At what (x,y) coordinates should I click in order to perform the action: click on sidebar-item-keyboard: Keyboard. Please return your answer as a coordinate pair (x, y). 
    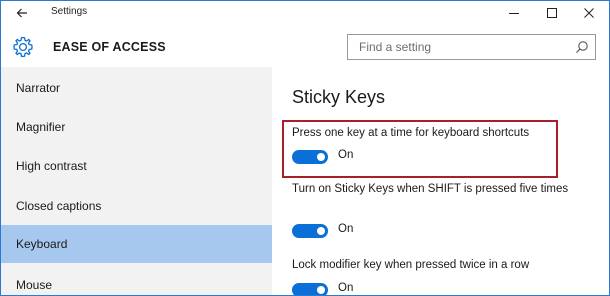
    Looking at the image, I should click on (136, 244).